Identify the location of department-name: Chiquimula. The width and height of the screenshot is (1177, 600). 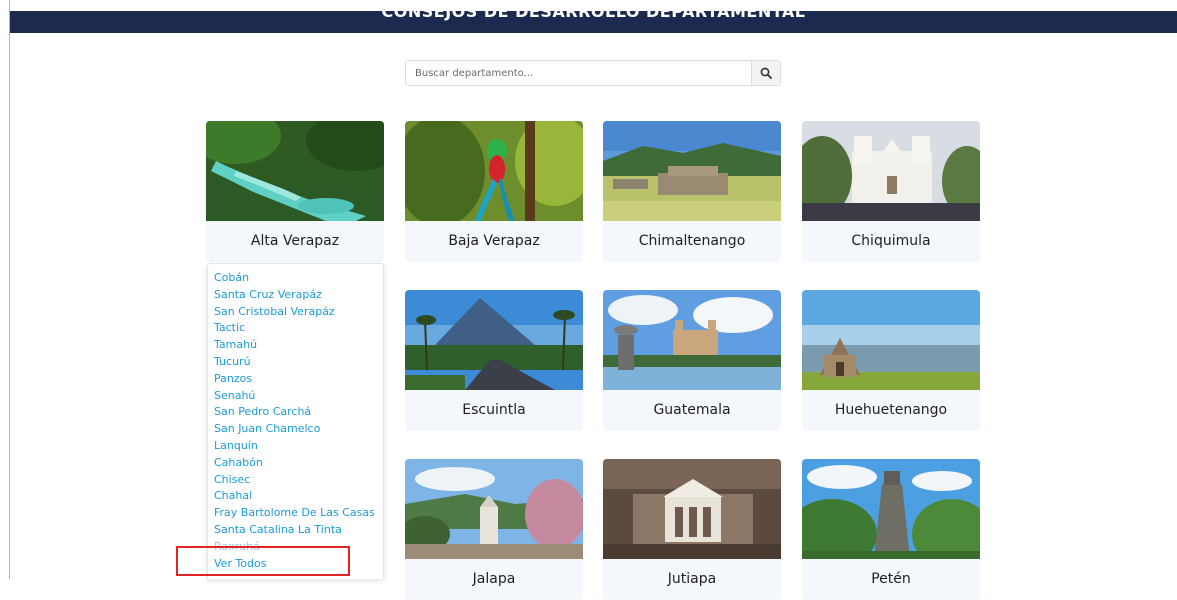
(891, 241).